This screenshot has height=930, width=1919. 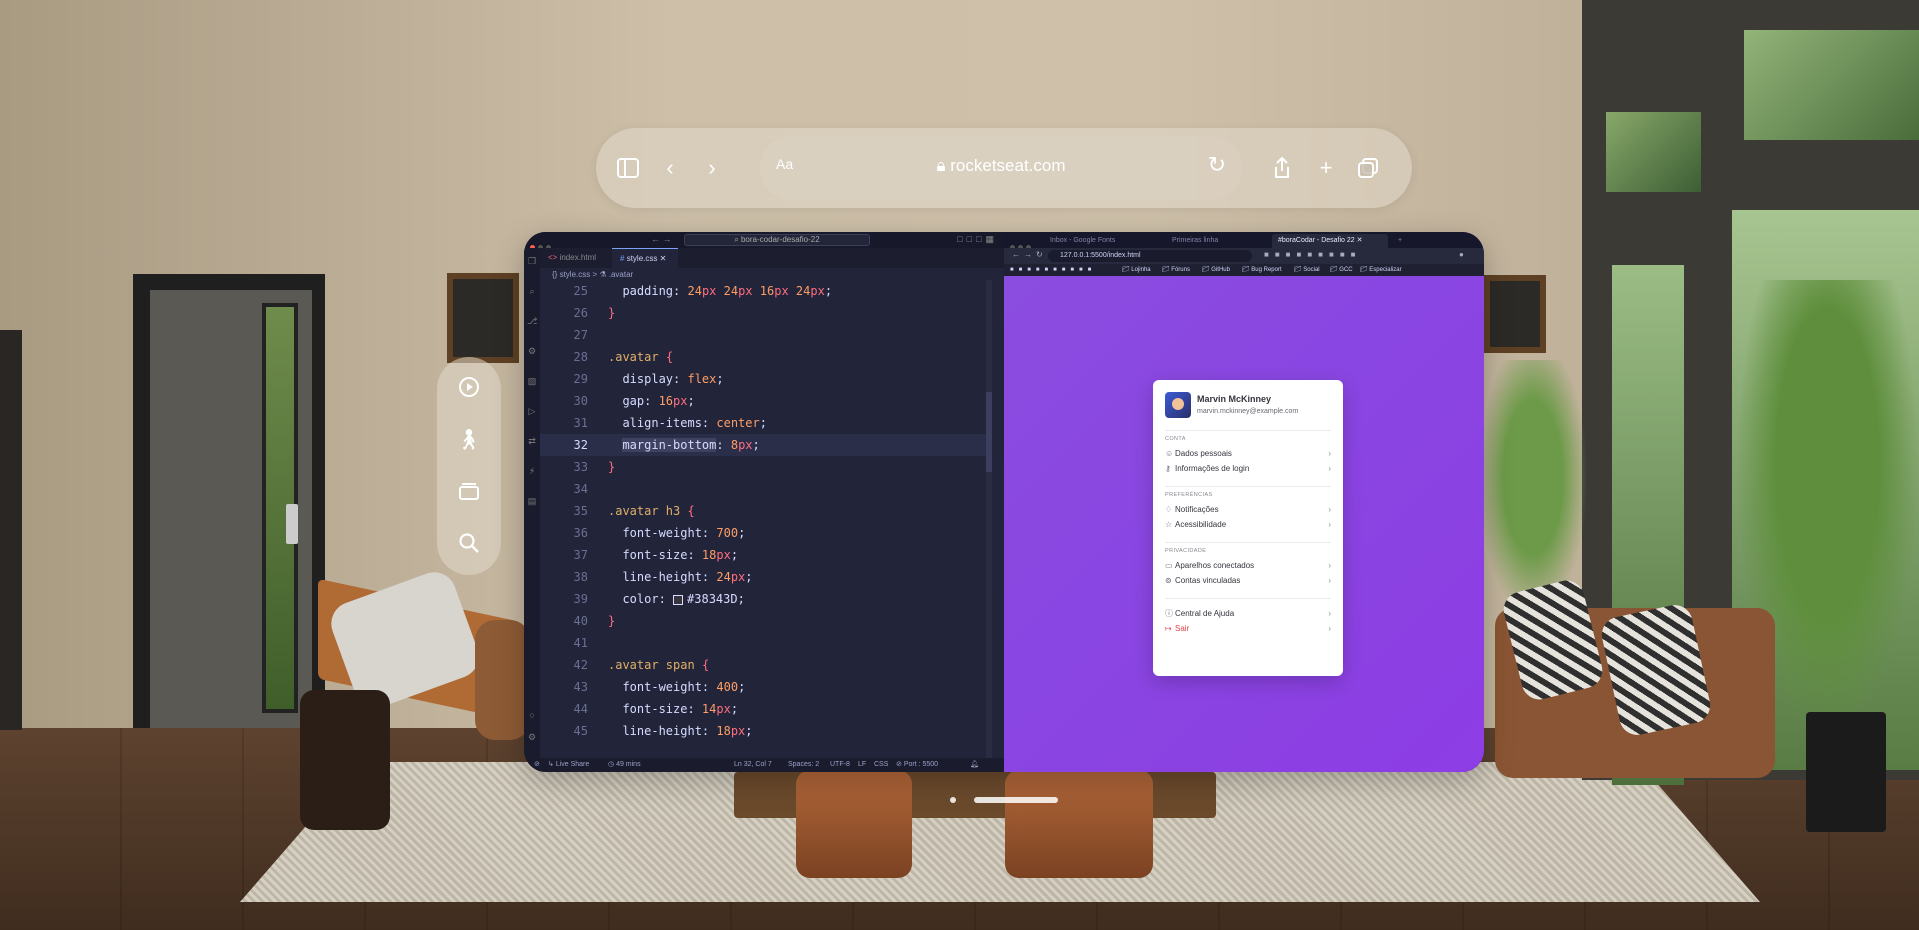 I want to click on menu-item: ⚷ Informações de login ›, so click(x=1248, y=469).